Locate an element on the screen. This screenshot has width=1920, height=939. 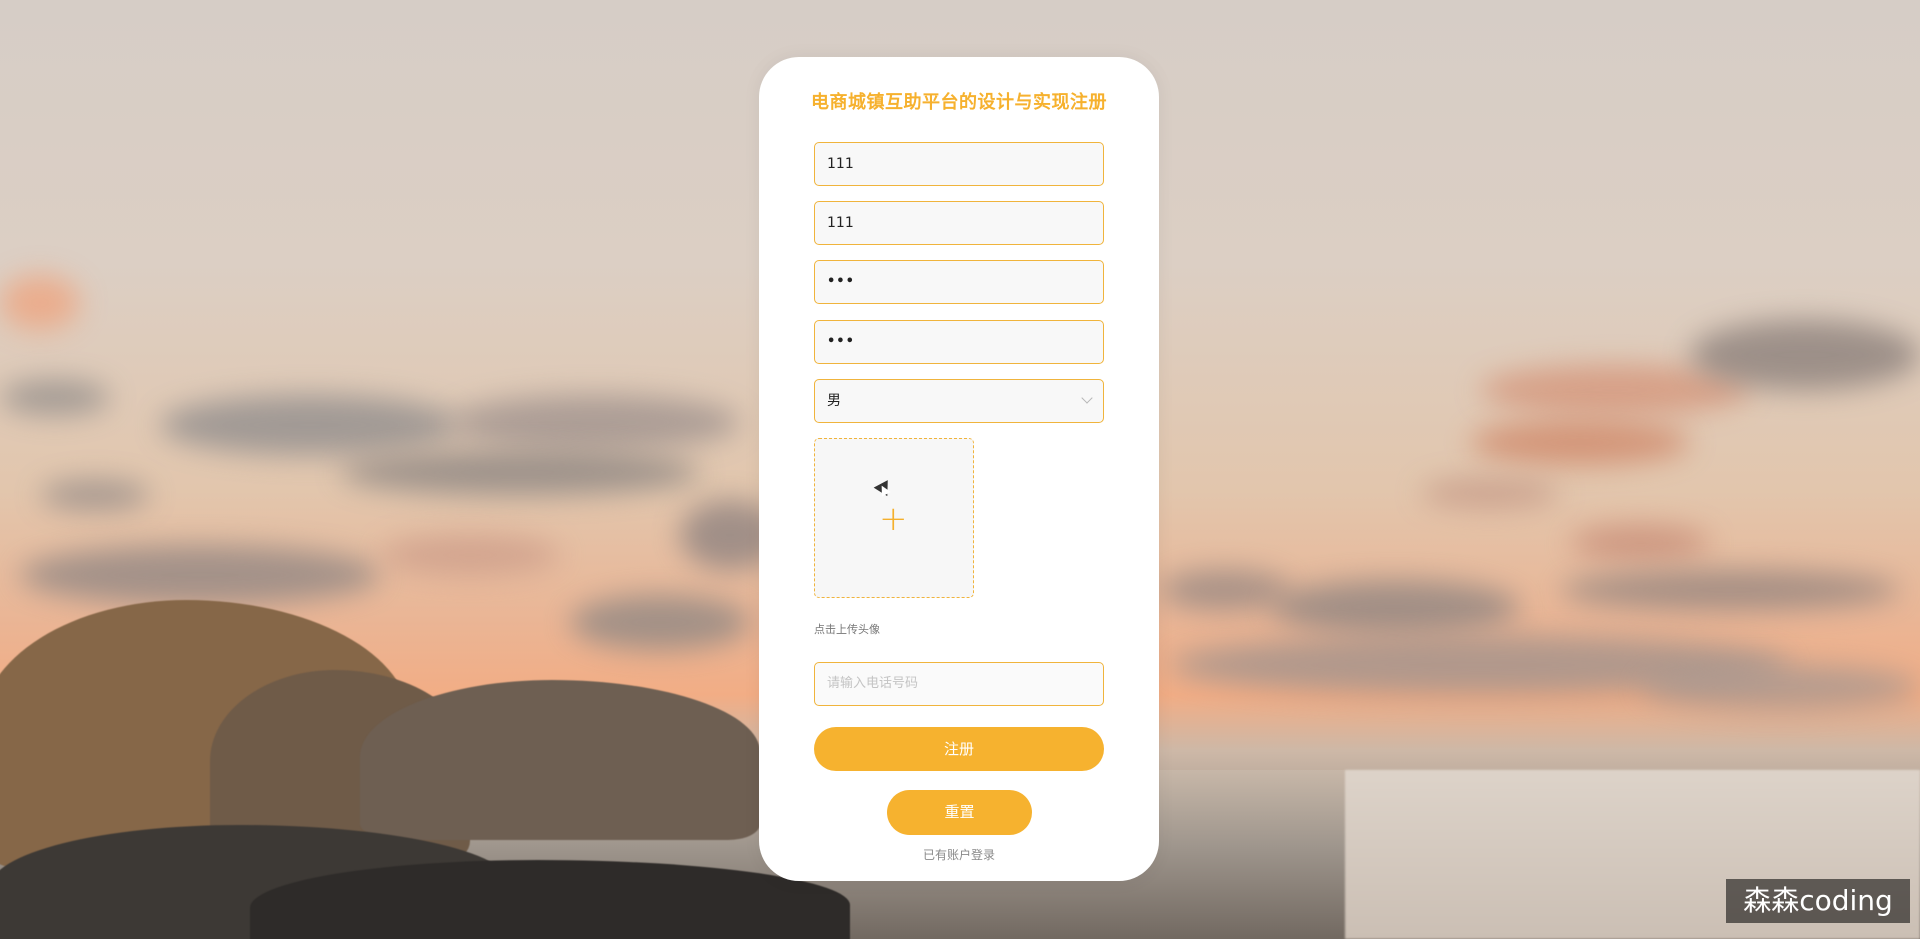
password-input: ••• is located at coordinates (959, 282).